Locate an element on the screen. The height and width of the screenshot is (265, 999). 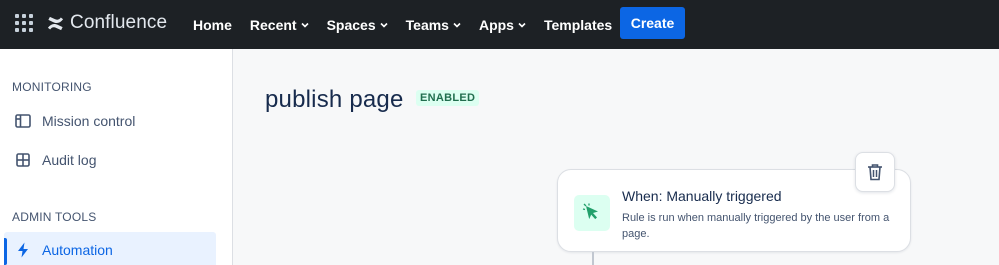
active-indicator is located at coordinates (5, 251).